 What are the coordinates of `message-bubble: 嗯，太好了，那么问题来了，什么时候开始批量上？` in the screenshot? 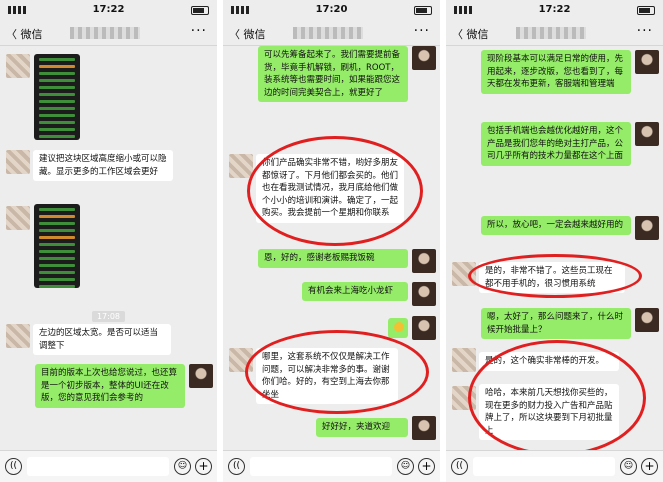 It's located at (556, 323).